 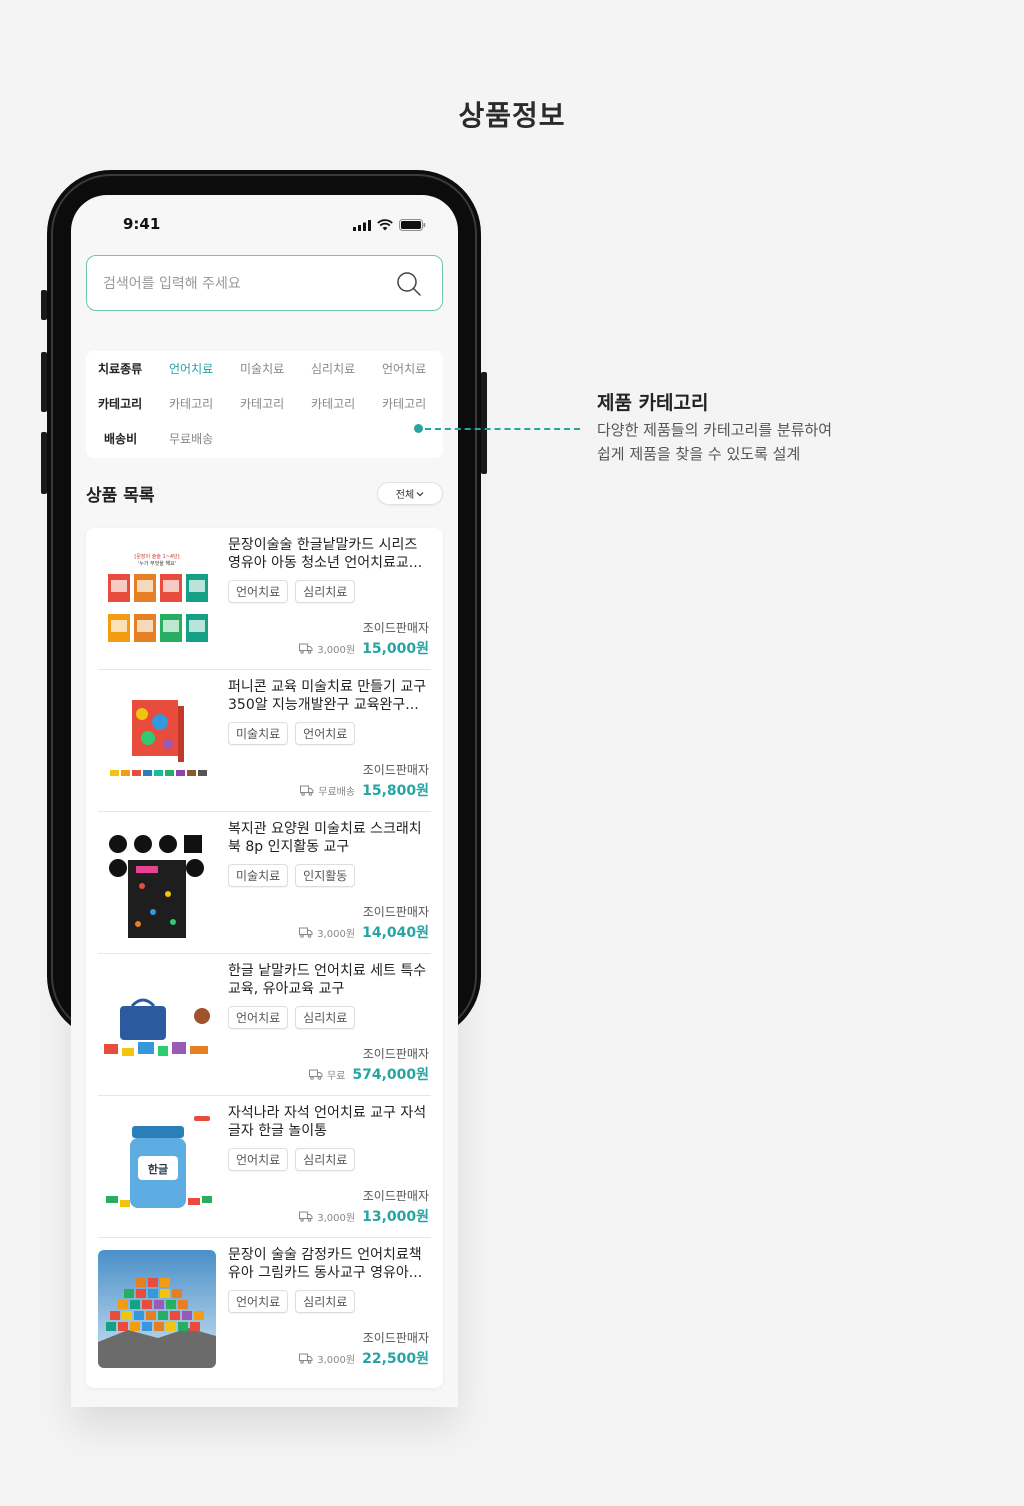 I want to click on shipping-fee: 무료배송, so click(x=337, y=792).